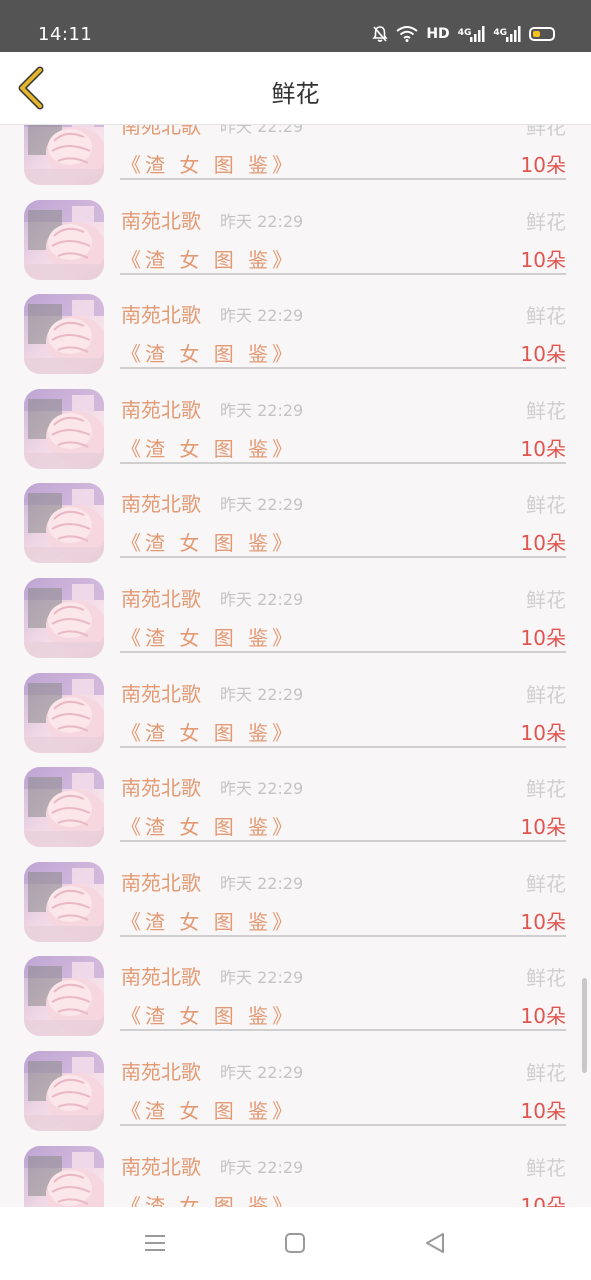  I want to click on status-time: 14:11, so click(65, 34).